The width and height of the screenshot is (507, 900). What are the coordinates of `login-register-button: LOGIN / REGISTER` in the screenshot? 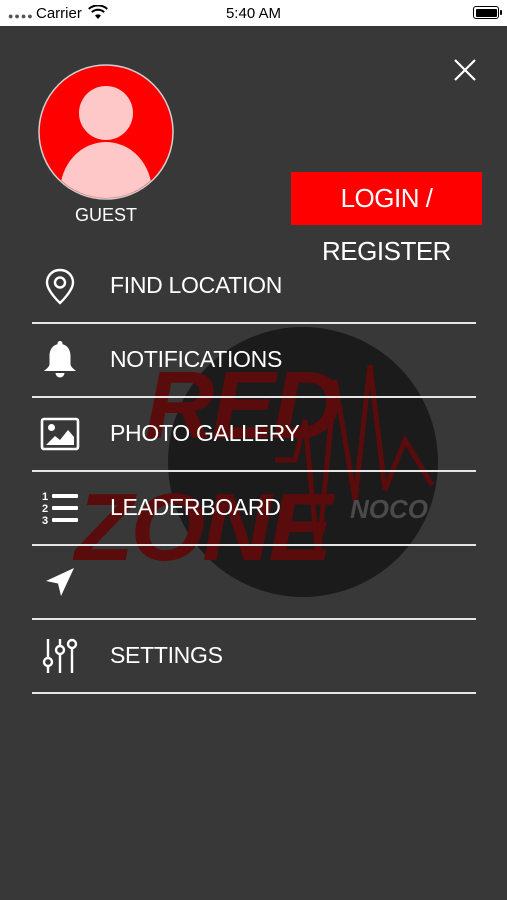 It's located at (386, 219).